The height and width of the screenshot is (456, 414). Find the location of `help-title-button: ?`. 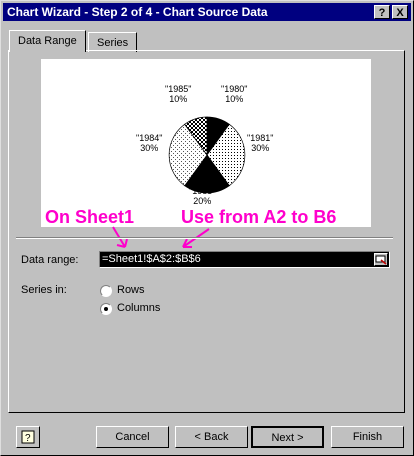

help-title-button: ? is located at coordinates (382, 12).